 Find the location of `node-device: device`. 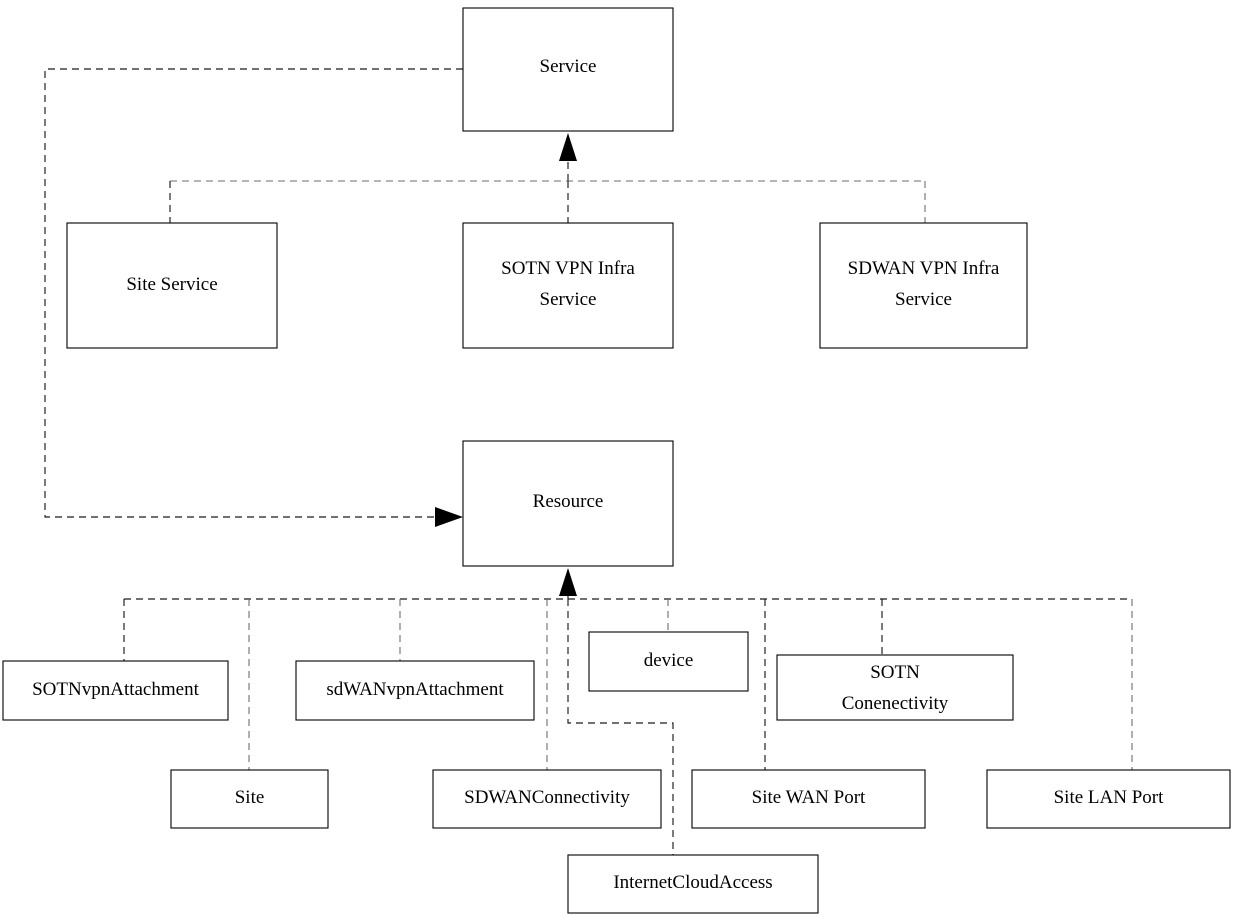

node-device: device is located at coordinates (668, 661).